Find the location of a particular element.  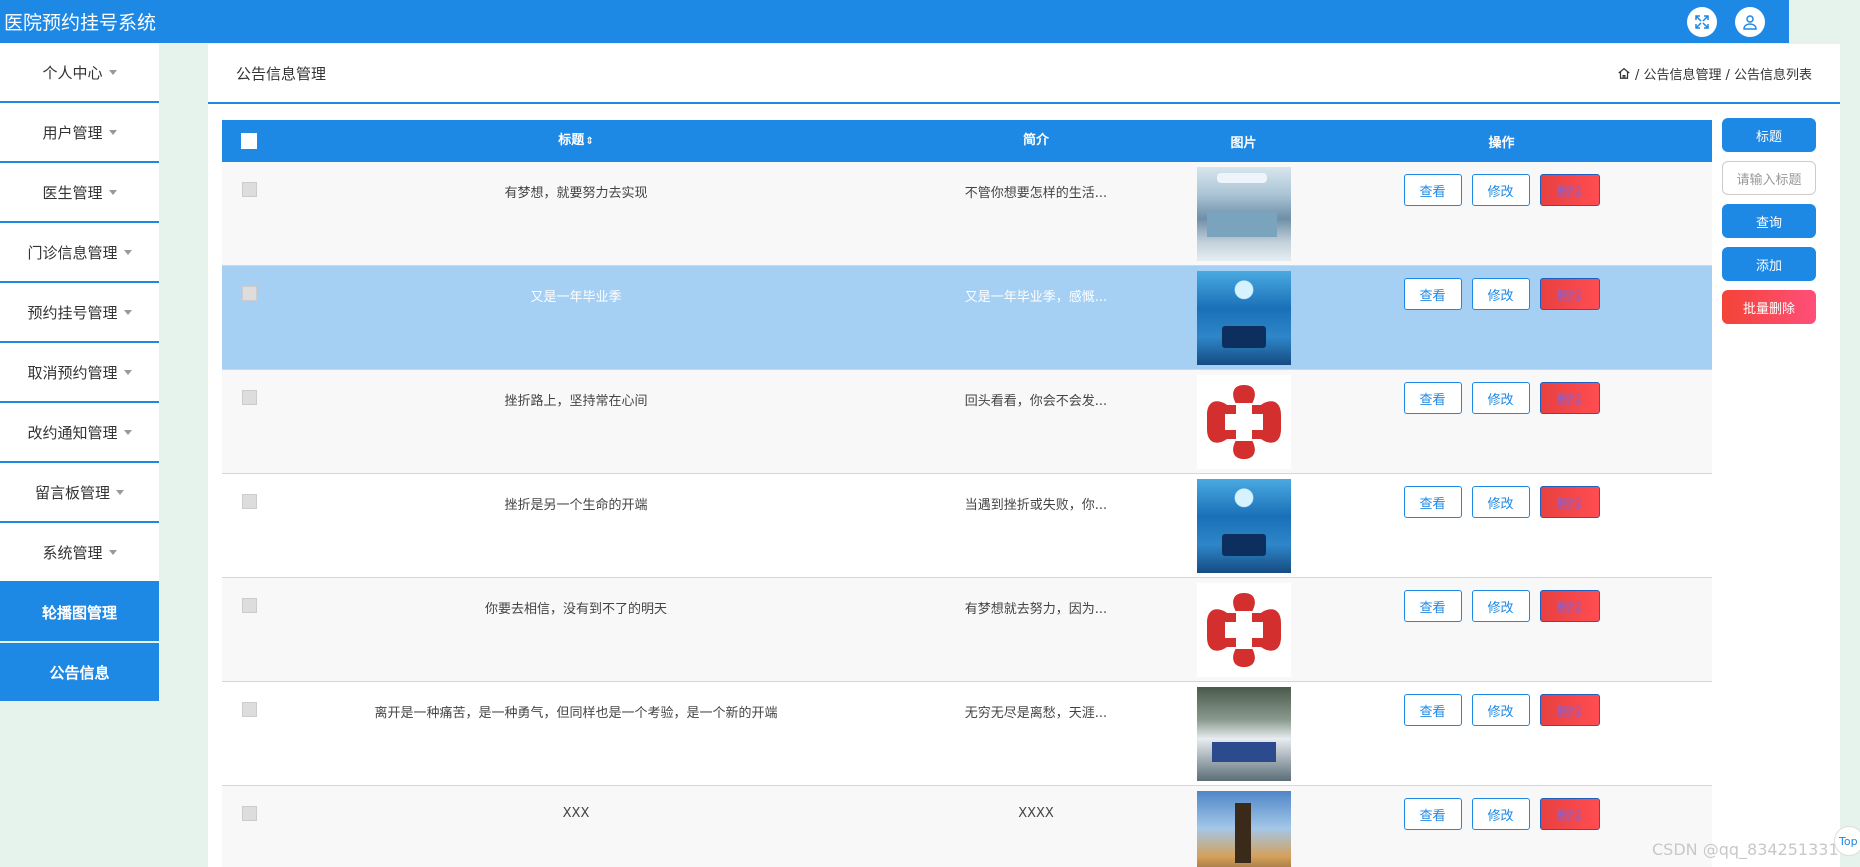

sidebar-item-personal-center: 个人中心 is located at coordinates (79, 73).